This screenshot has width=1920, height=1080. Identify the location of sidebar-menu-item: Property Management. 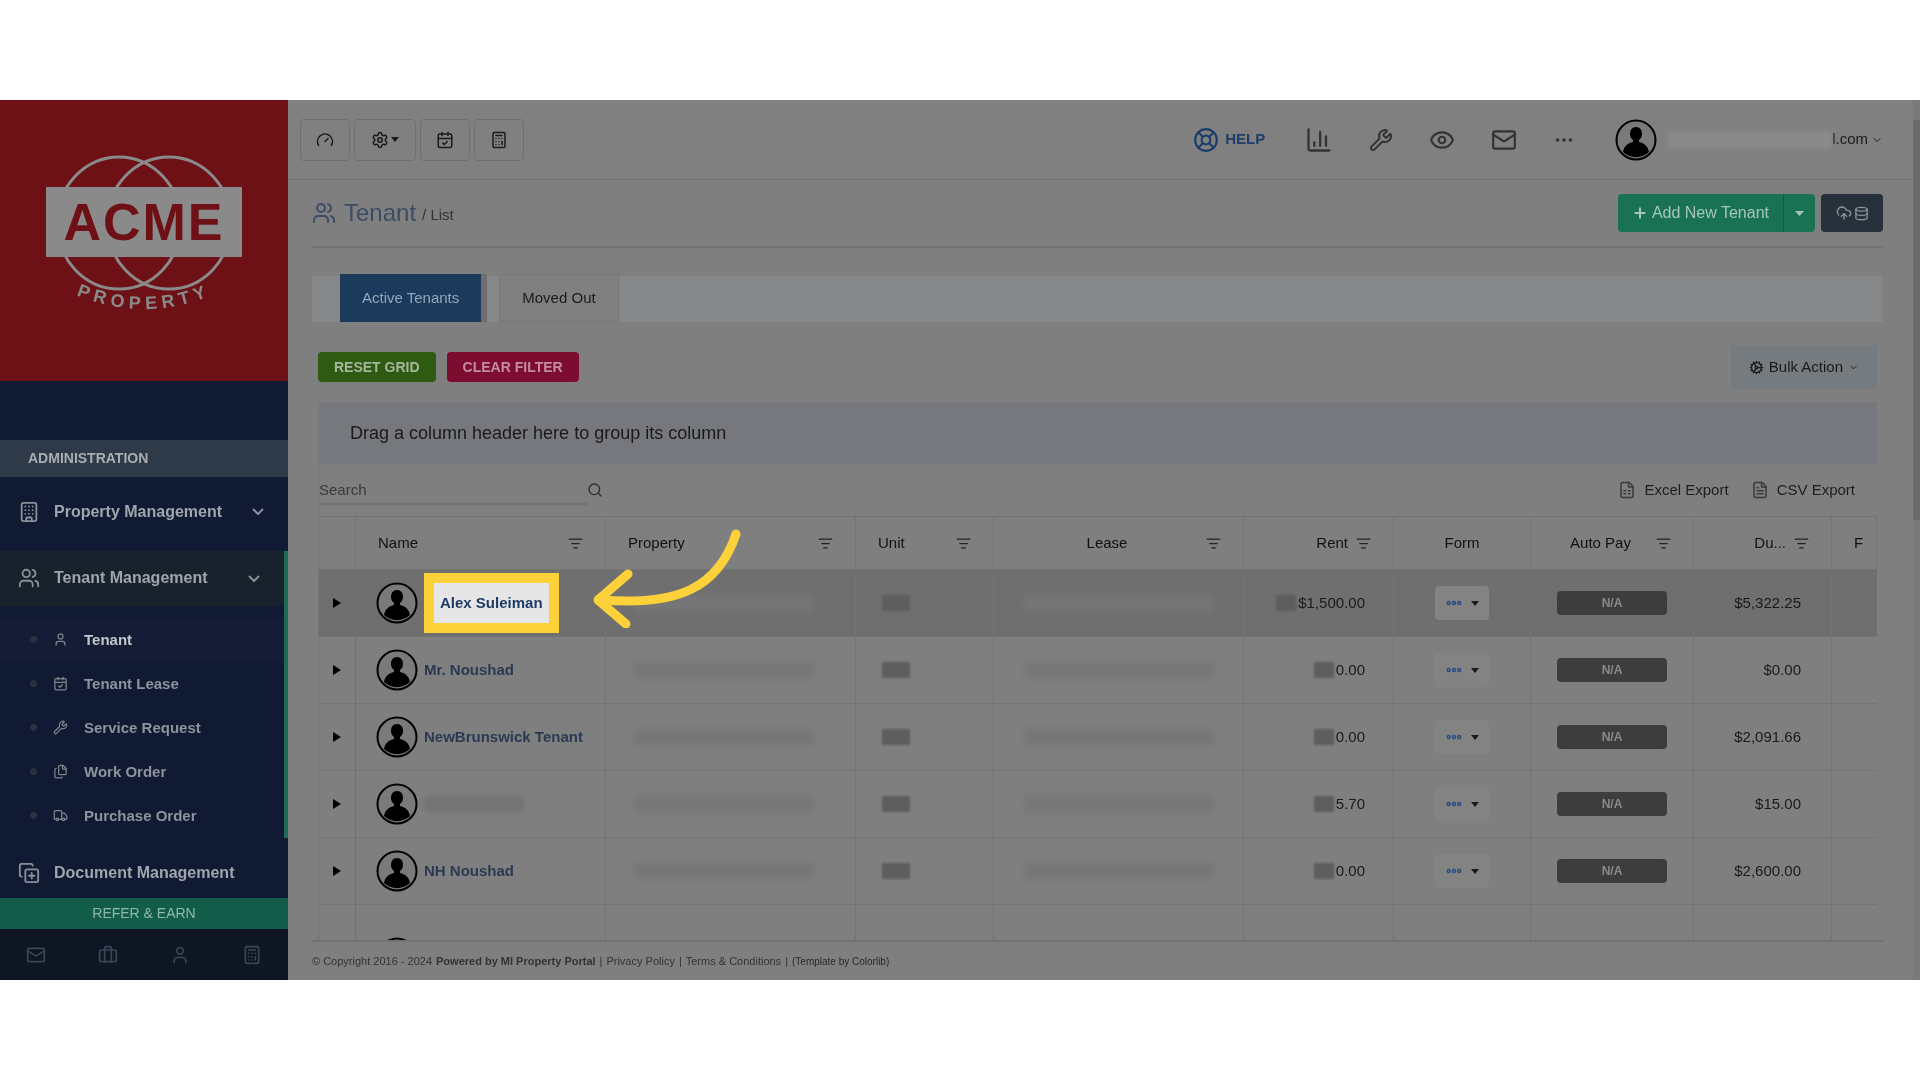
(144, 511).